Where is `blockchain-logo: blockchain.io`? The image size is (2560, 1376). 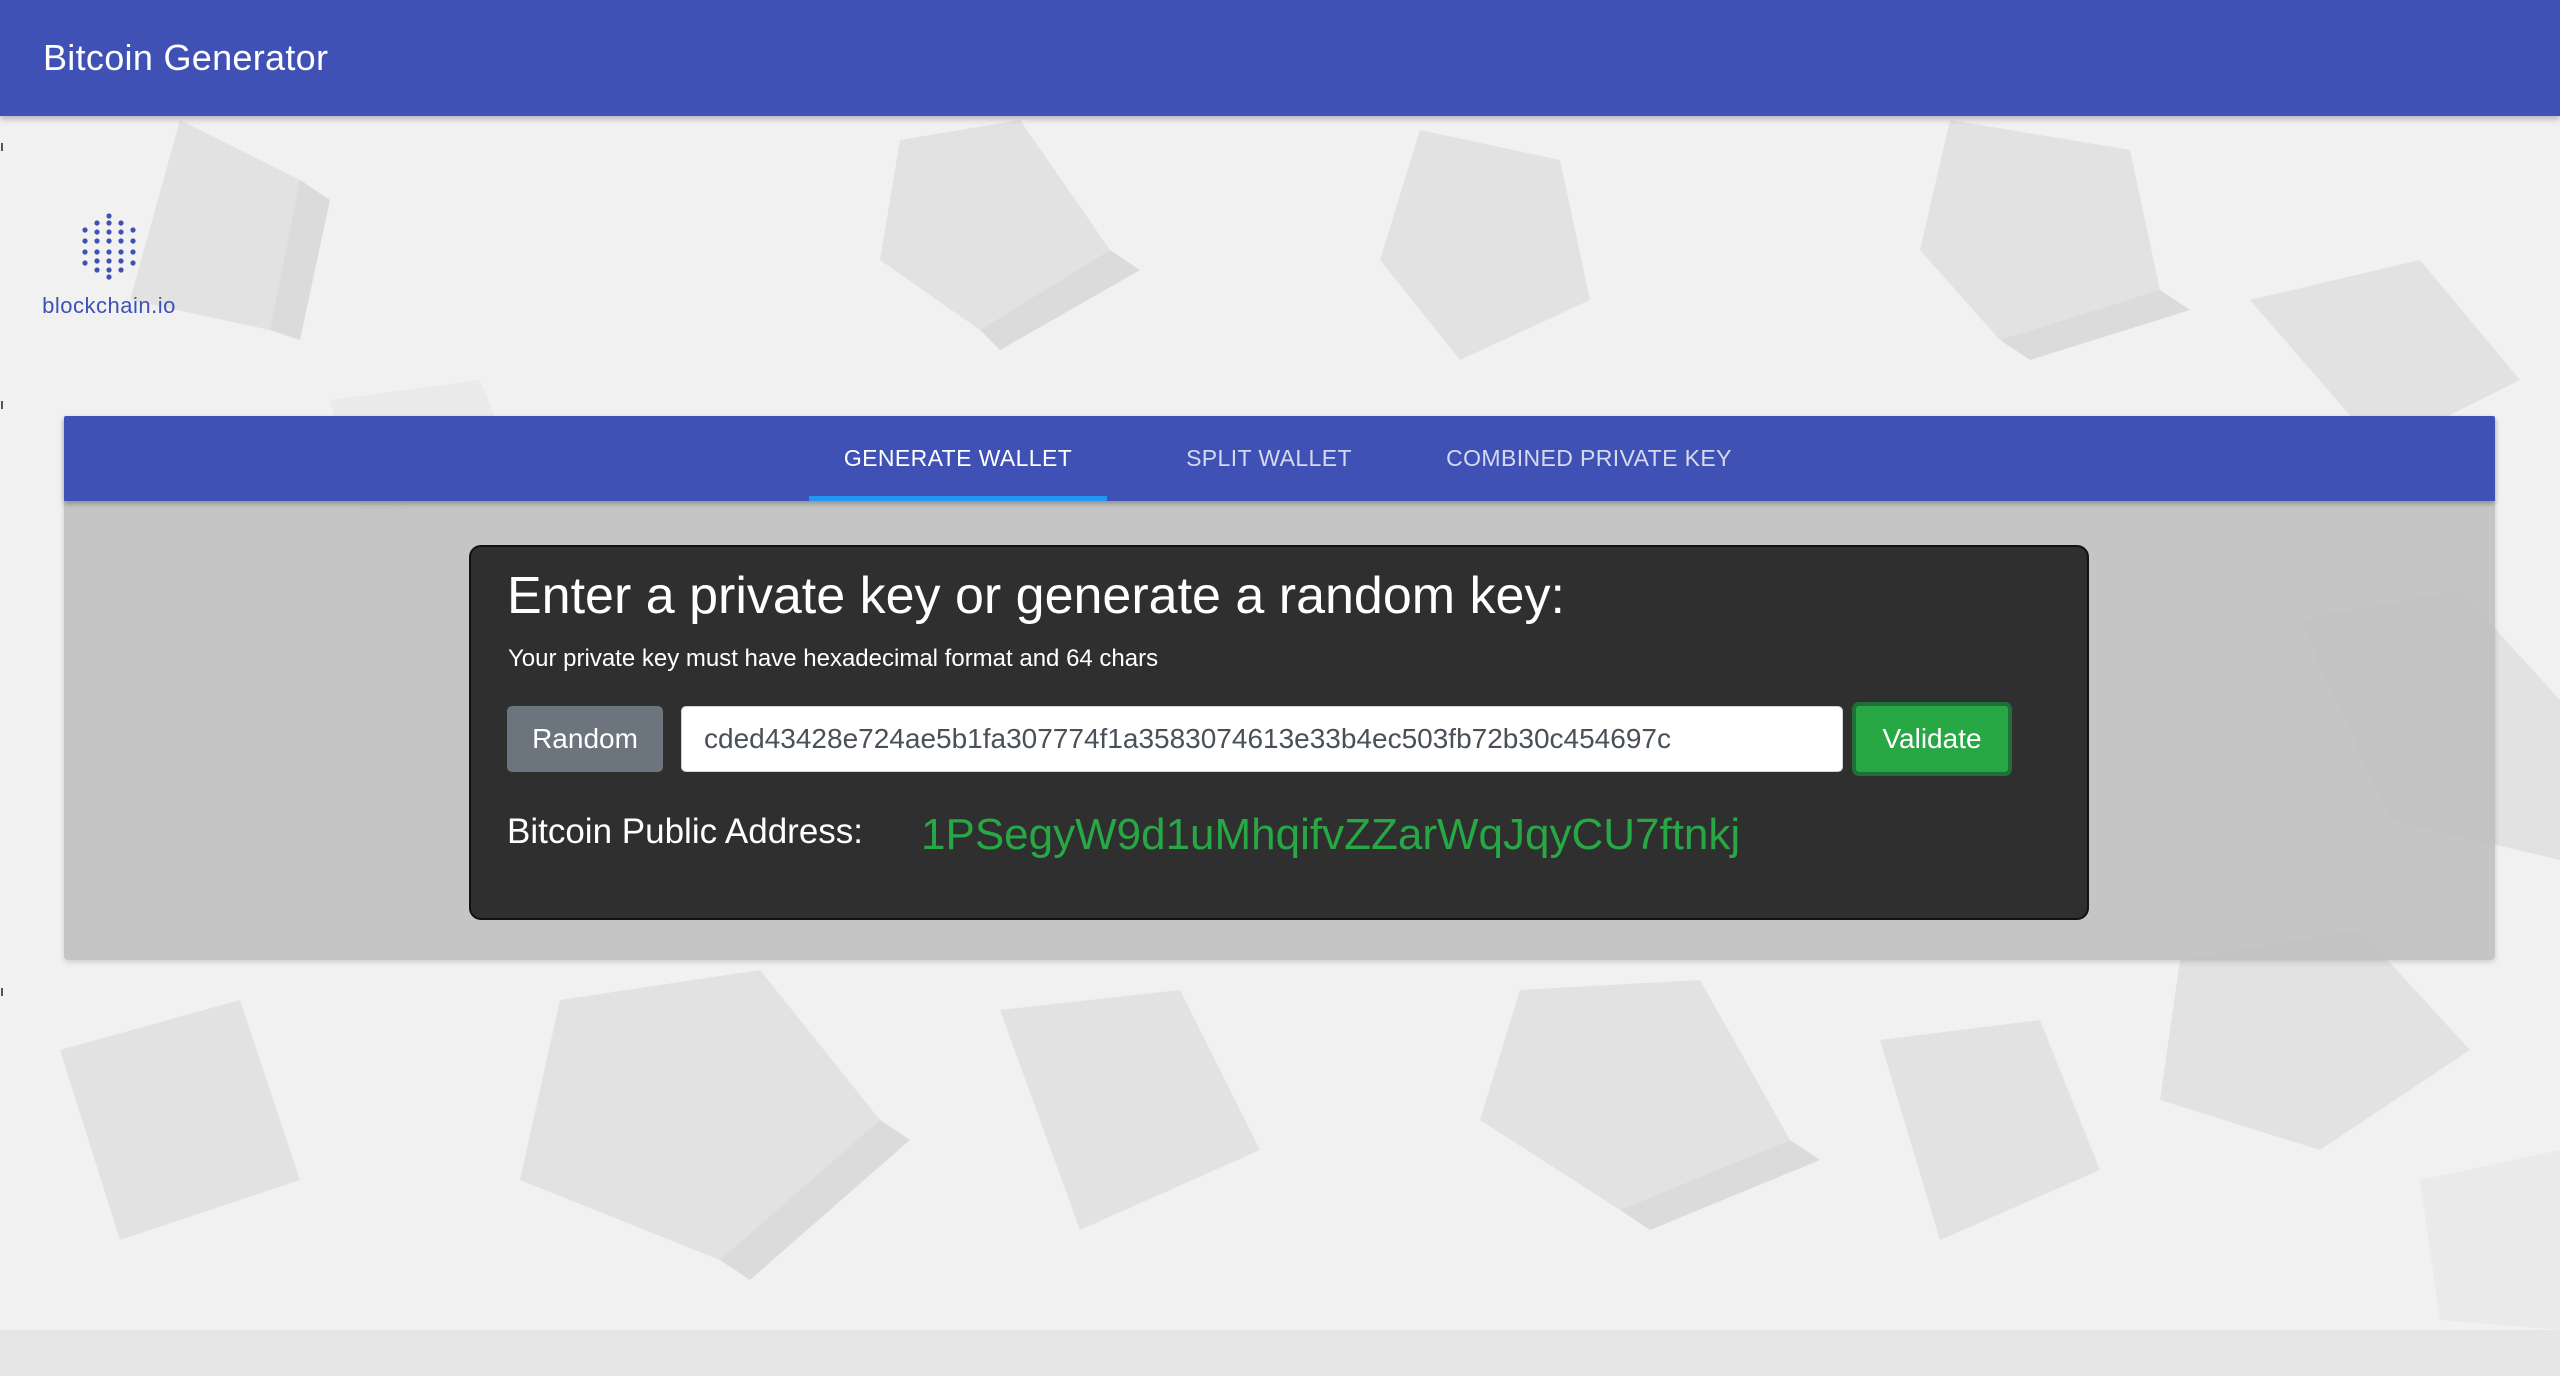 blockchain-logo: blockchain.io is located at coordinates (109, 267).